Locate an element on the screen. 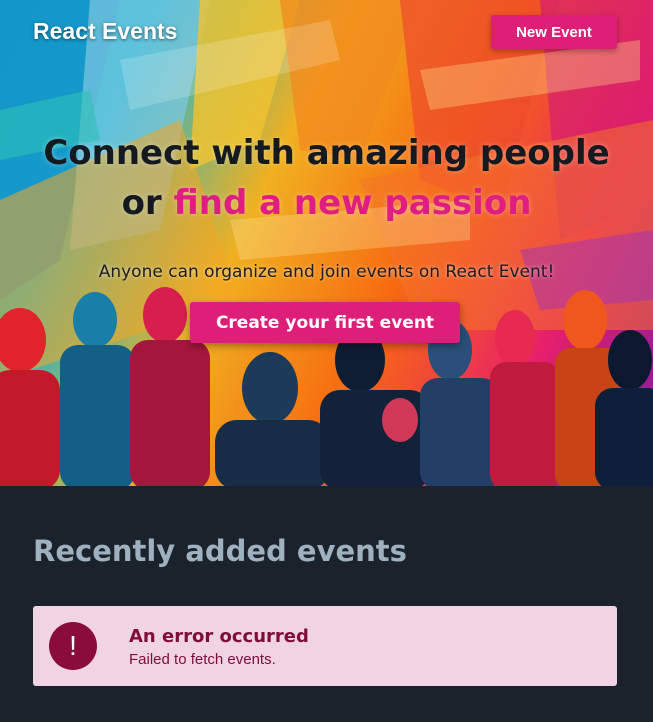  brand-logo: React Events is located at coordinates (105, 31).